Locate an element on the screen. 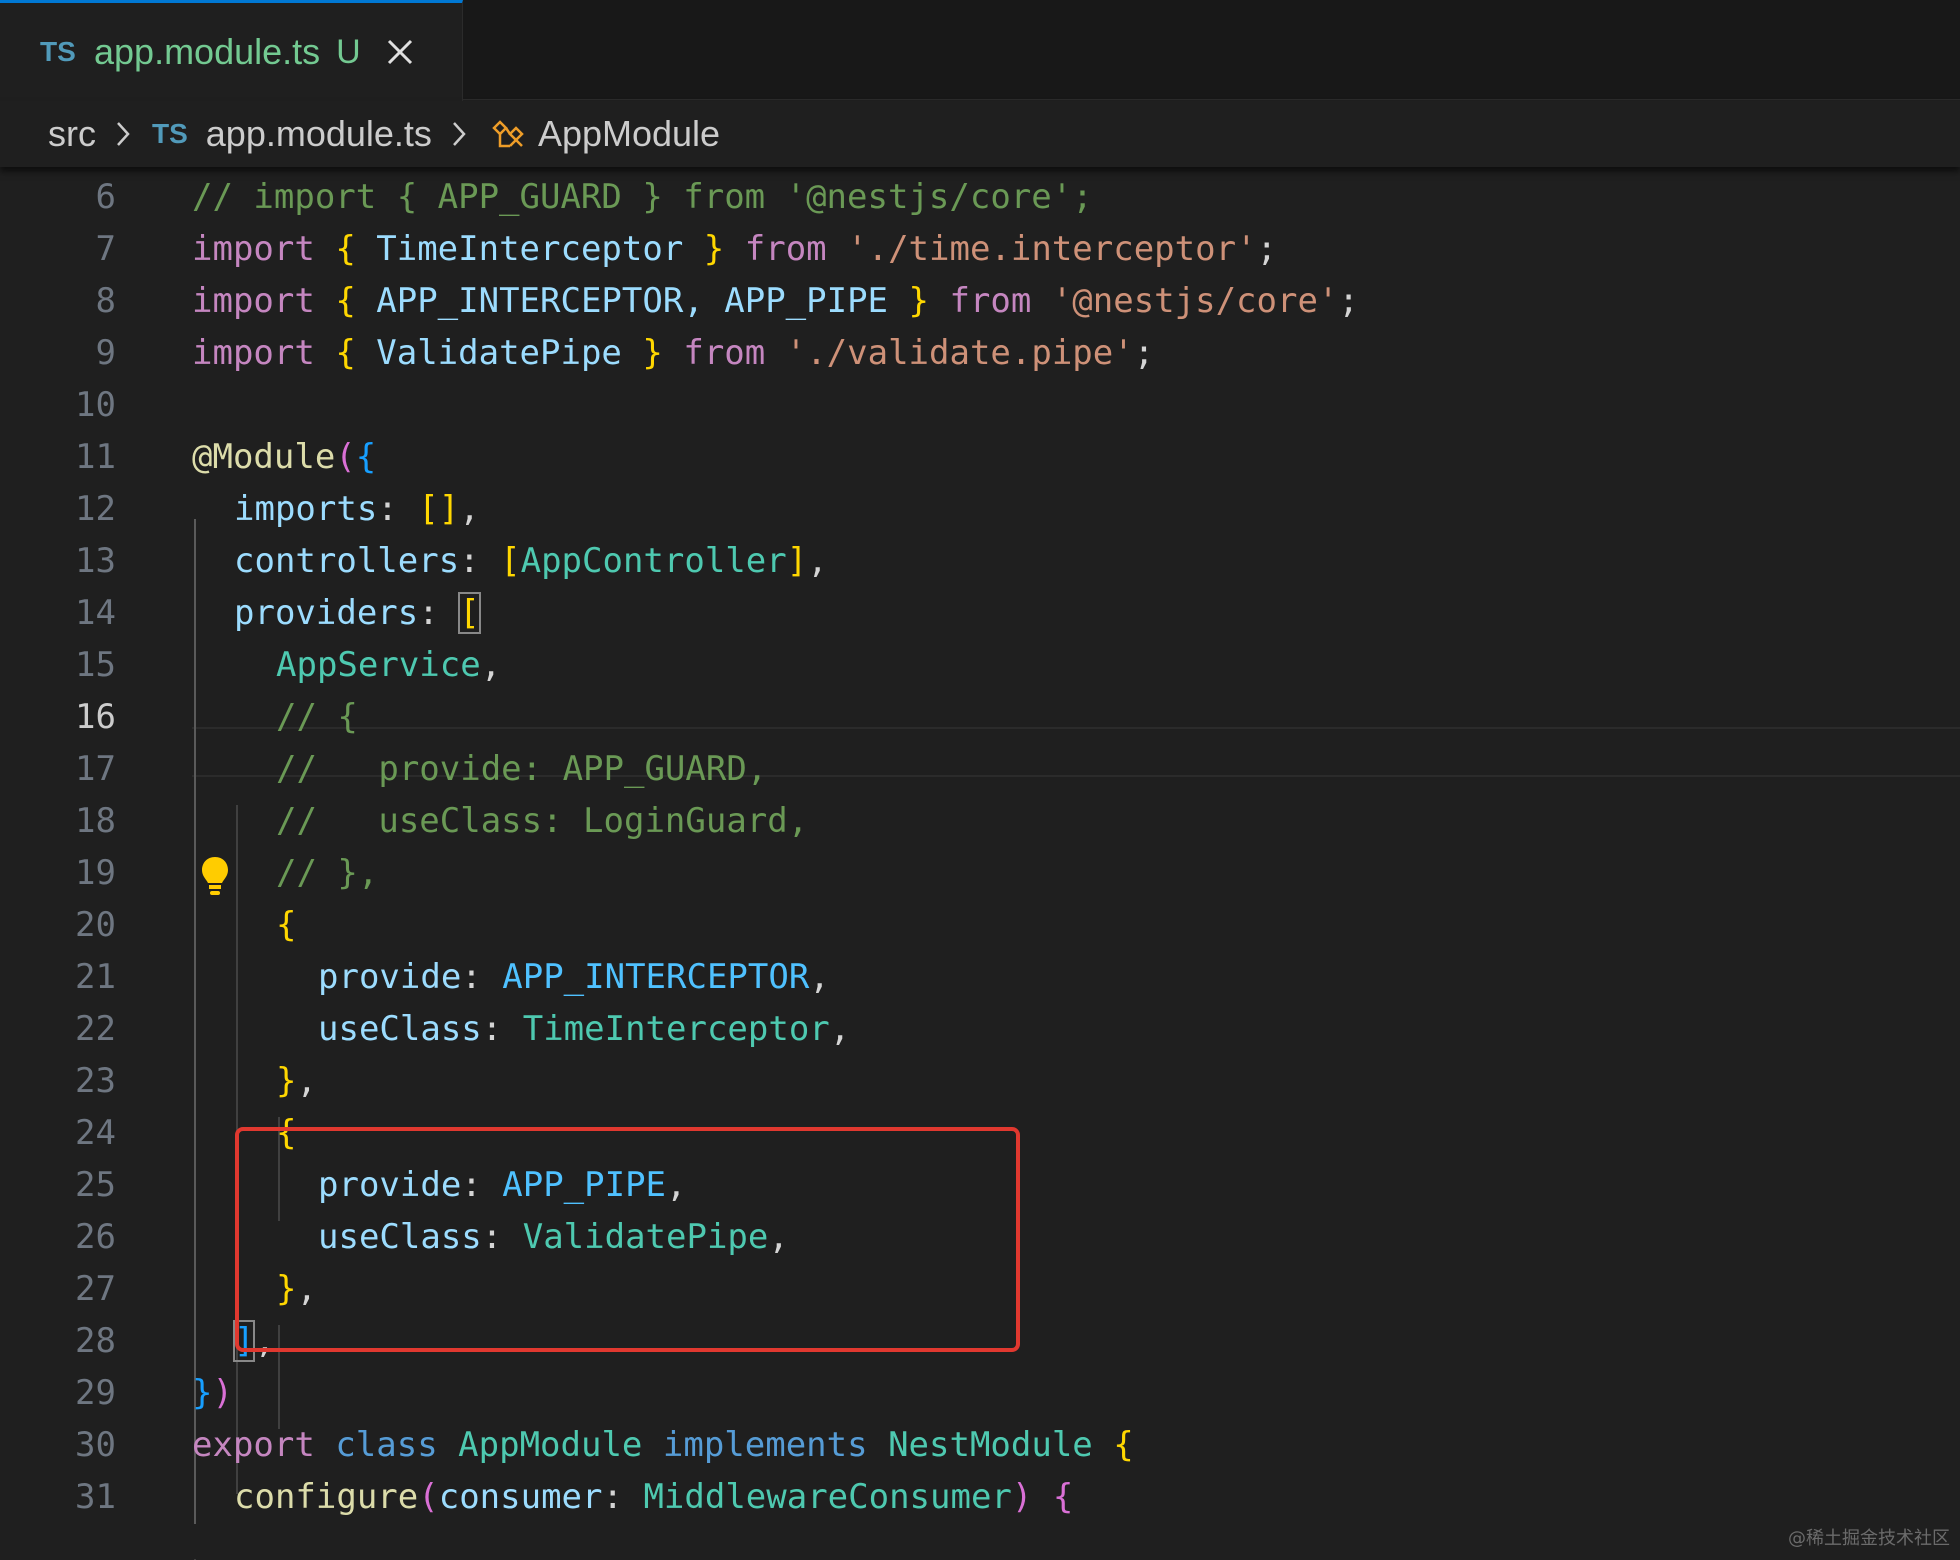  tab-app-module: TS app.module.ts U is located at coordinates (231, 50).